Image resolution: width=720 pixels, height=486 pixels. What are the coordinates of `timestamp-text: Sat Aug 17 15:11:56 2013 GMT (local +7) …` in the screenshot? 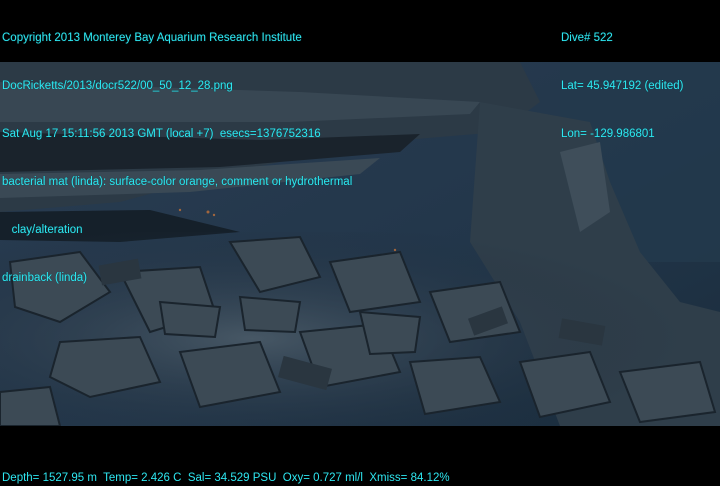 It's located at (161, 134).